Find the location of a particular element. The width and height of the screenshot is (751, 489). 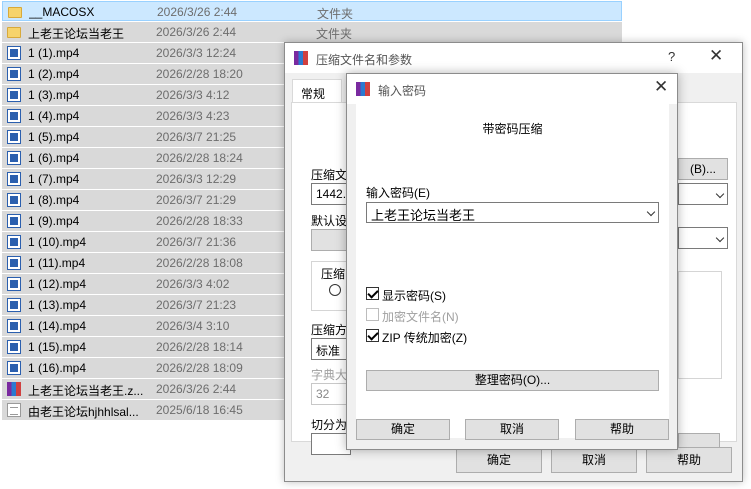

file-row: __MACOSX 2026/3/26 2:44 文件夹 is located at coordinates (312, 11).